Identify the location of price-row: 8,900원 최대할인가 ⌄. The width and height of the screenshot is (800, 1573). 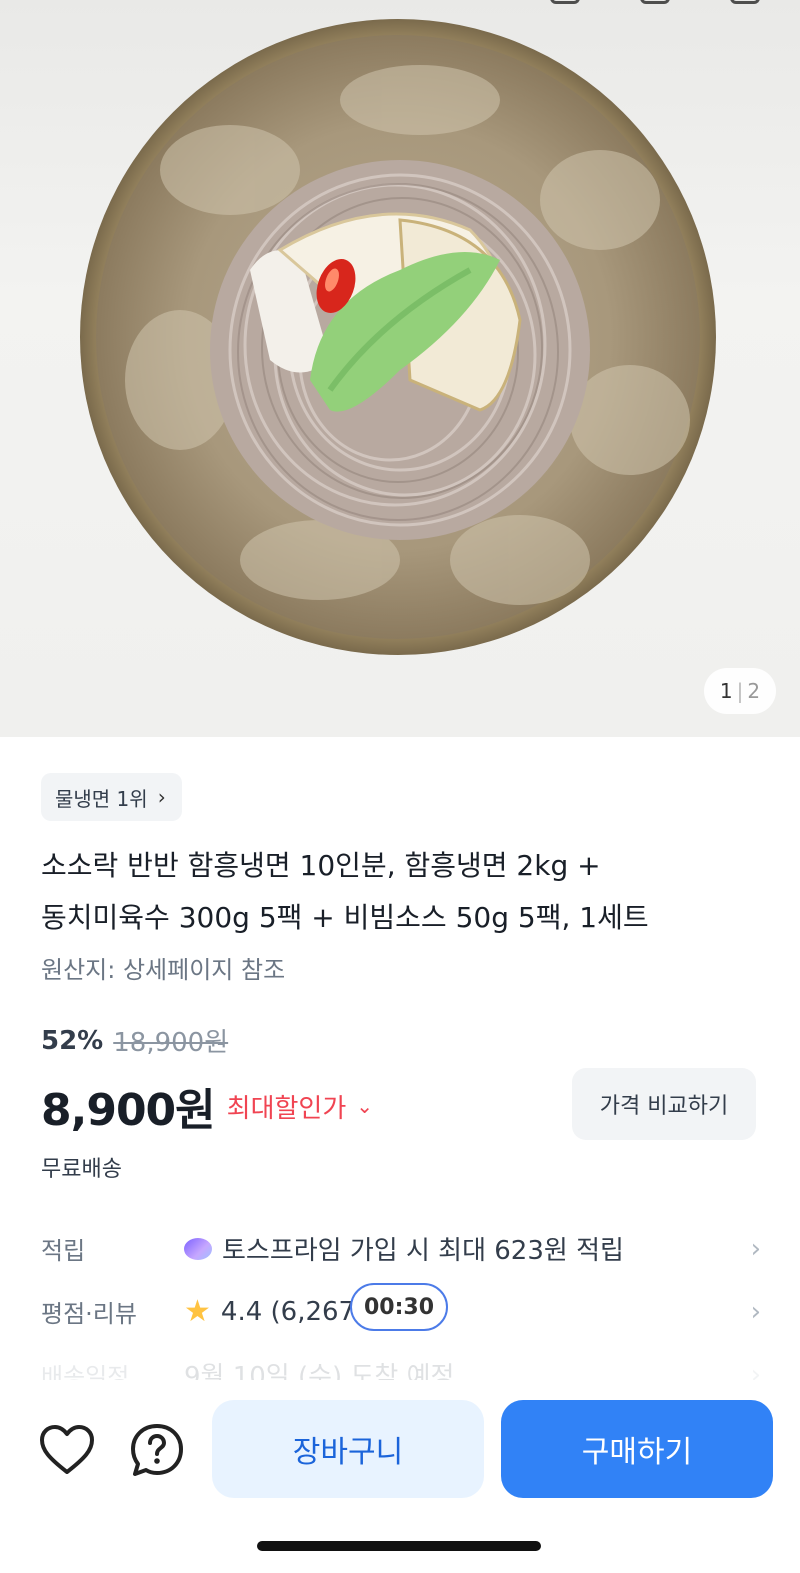
(207, 1106).